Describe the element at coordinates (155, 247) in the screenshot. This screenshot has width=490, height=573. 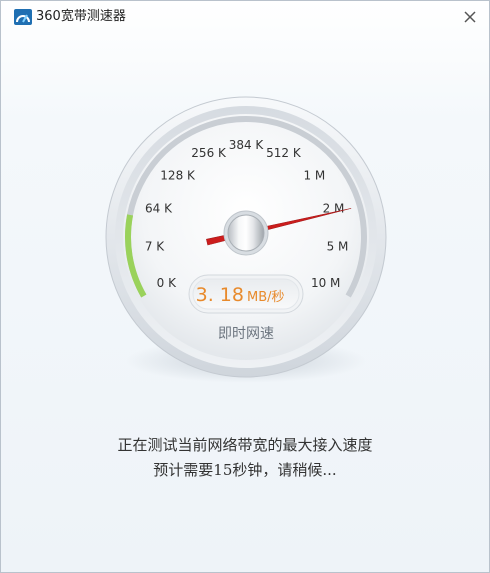
I see `tick-label: 7 K` at that location.